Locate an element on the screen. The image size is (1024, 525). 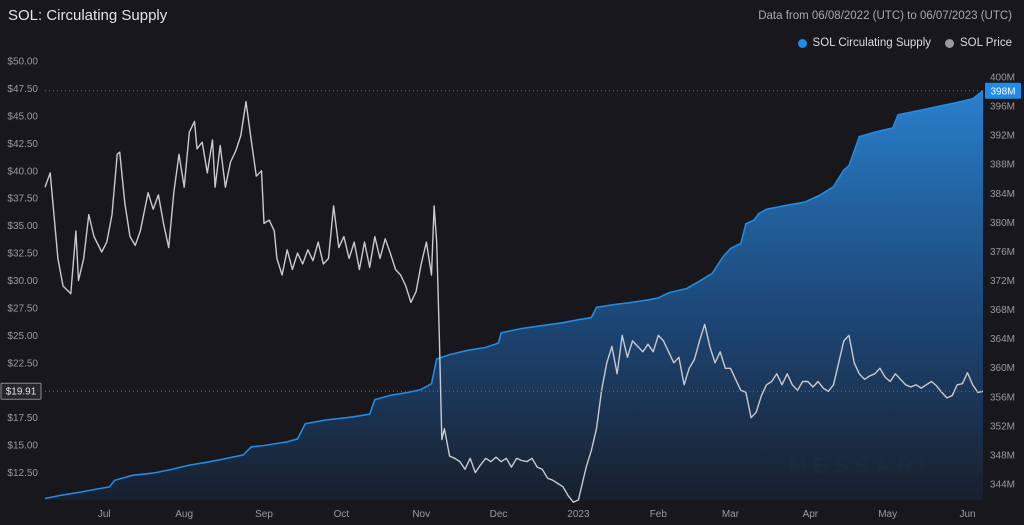
x-tick-label: Apr is located at coordinates (811, 514).